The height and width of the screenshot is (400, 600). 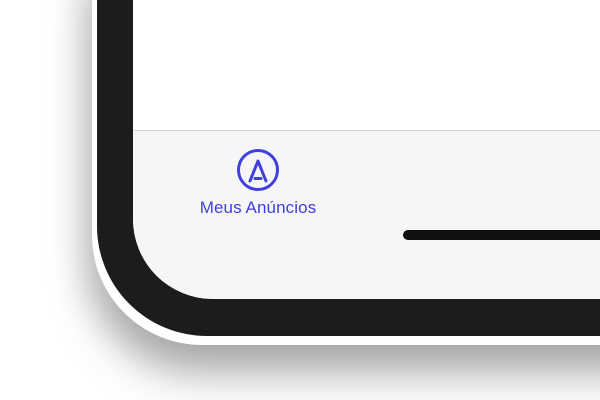 What do you see at coordinates (258, 170) in the screenshot?
I see `ad-circle-icon` at bounding box center [258, 170].